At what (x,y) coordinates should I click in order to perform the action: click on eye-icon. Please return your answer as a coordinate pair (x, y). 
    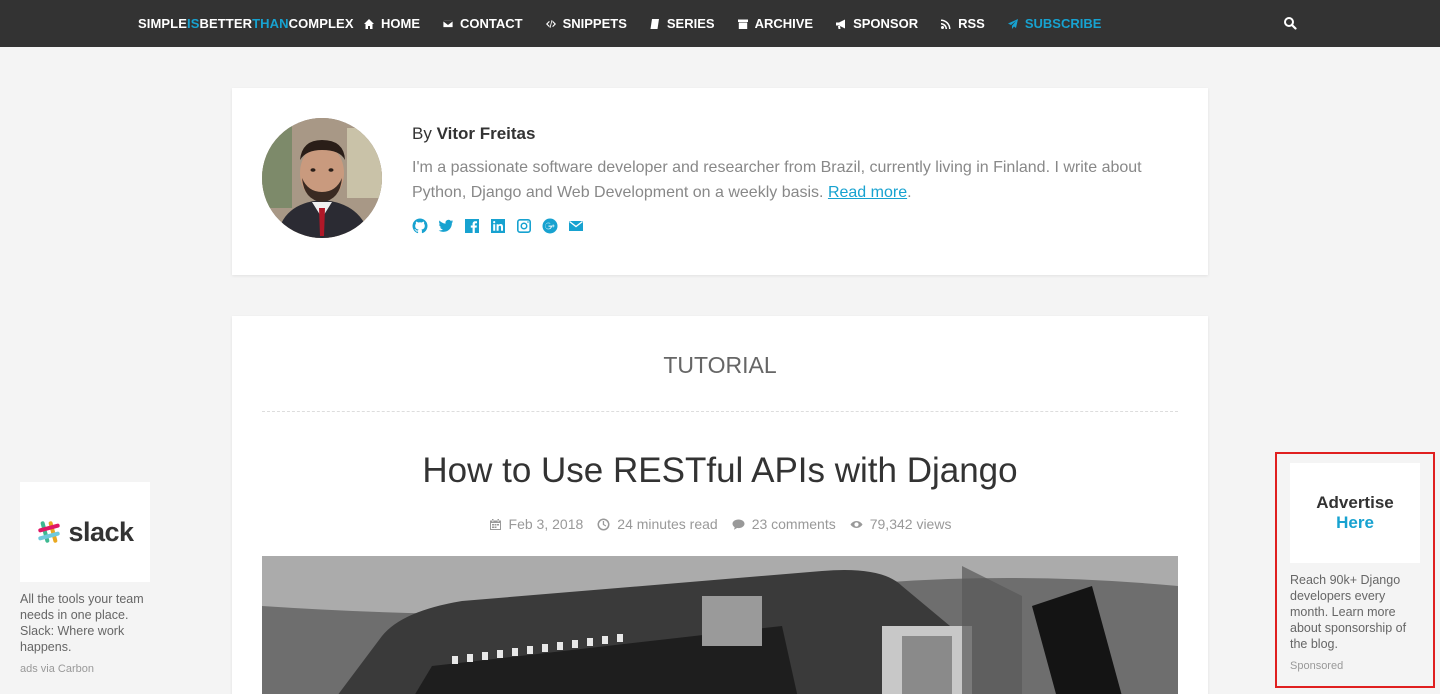
    Looking at the image, I should click on (856, 524).